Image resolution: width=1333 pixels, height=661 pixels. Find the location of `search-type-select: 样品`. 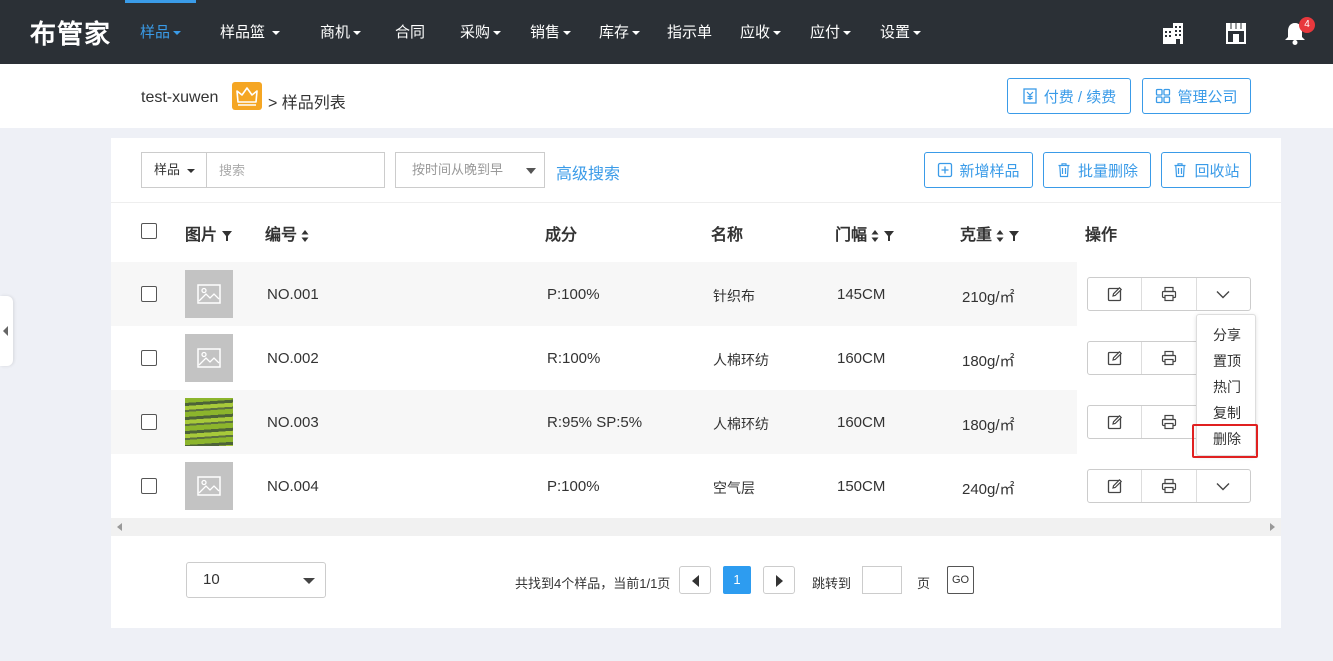

search-type-select: 样品 is located at coordinates (174, 170).